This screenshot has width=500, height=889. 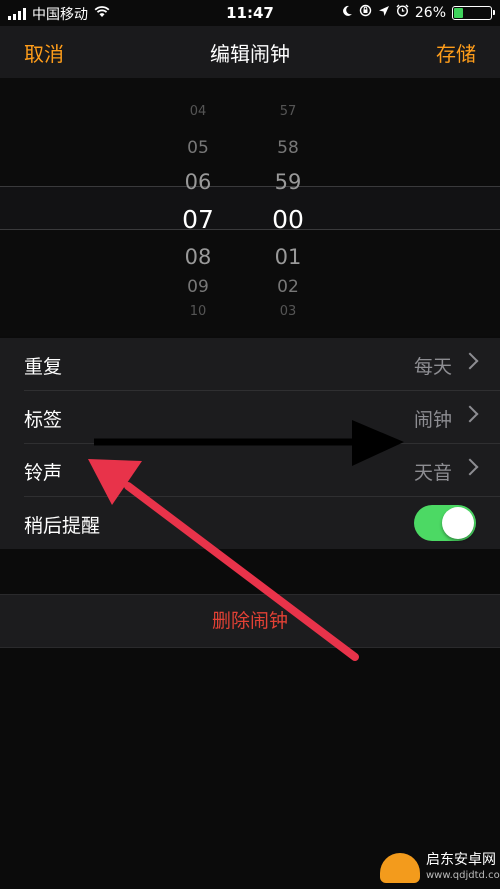 I want to click on repeat-row: 重复 每天, so click(x=262, y=364).